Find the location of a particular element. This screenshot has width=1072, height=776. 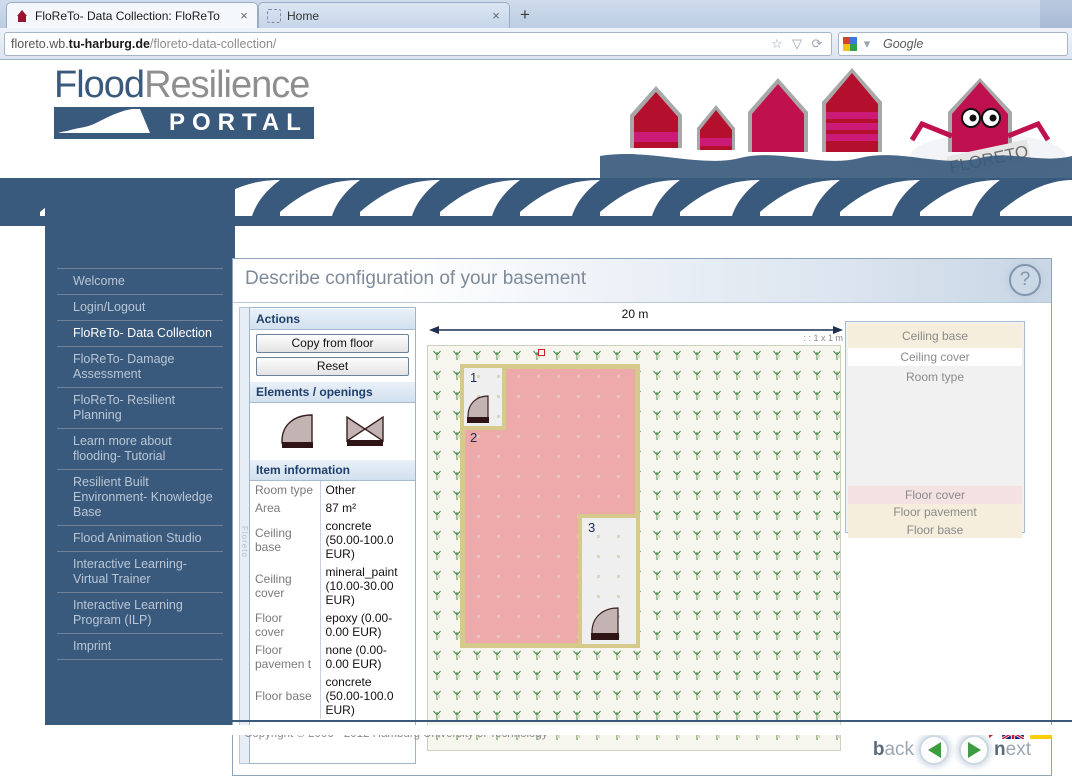

table-row: Ceiling base concrete (50.00-100.0 EUR) is located at coordinates (332, 540).